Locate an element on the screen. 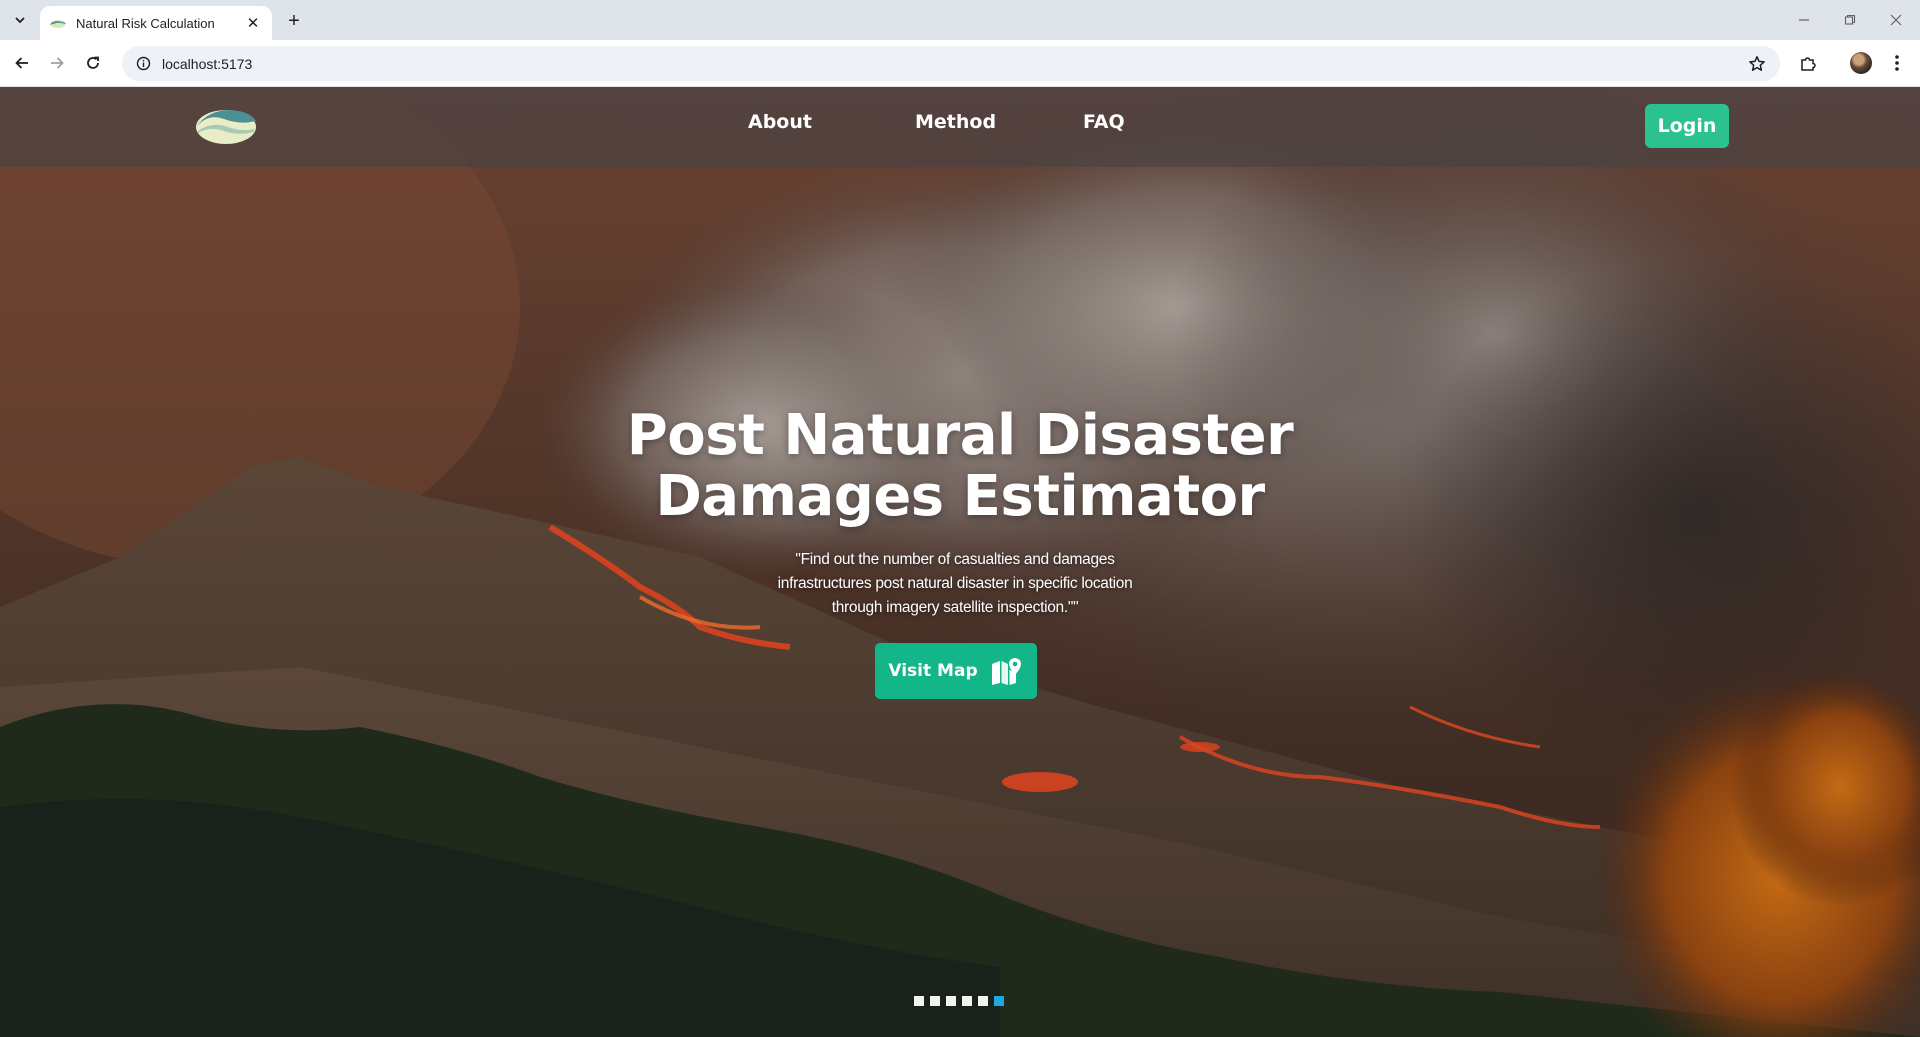  minimize-icon is located at coordinates (1804, 20).